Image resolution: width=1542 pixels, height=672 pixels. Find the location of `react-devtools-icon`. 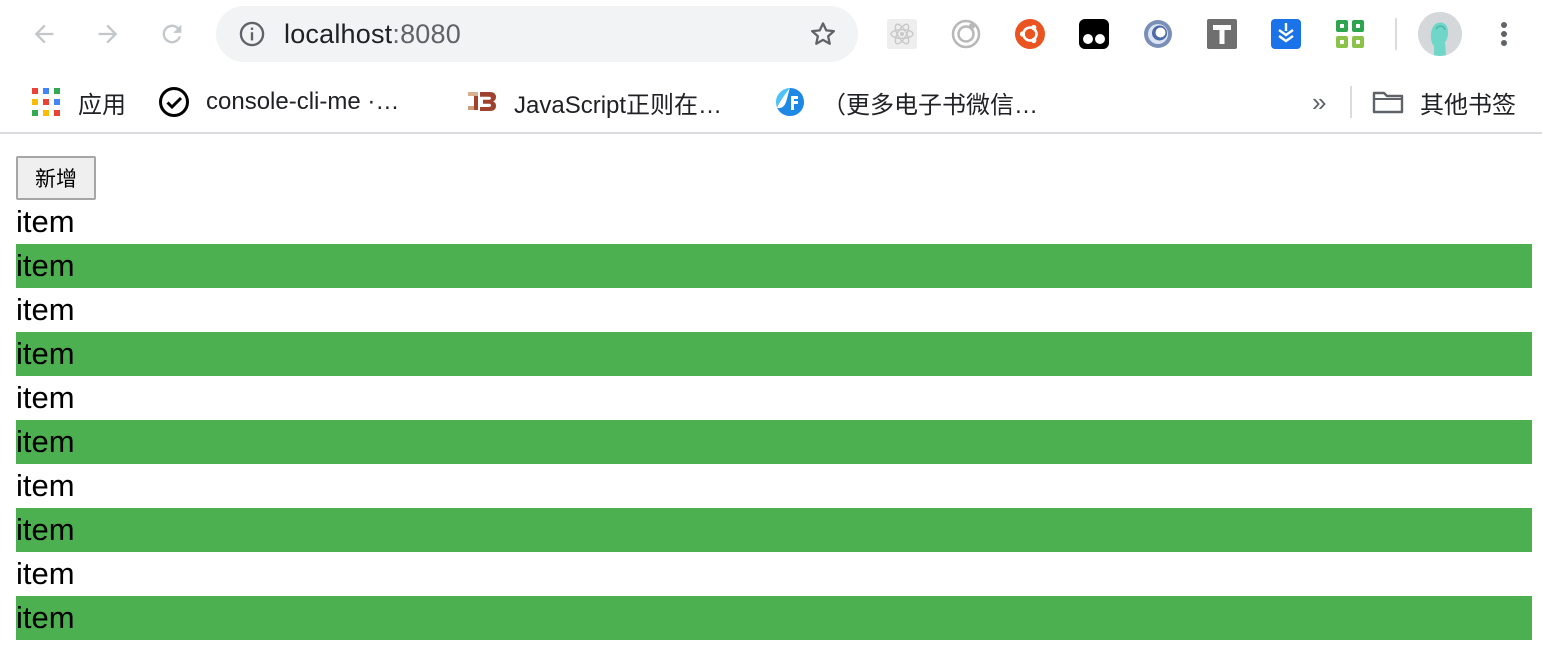

react-devtools-icon is located at coordinates (902, 34).